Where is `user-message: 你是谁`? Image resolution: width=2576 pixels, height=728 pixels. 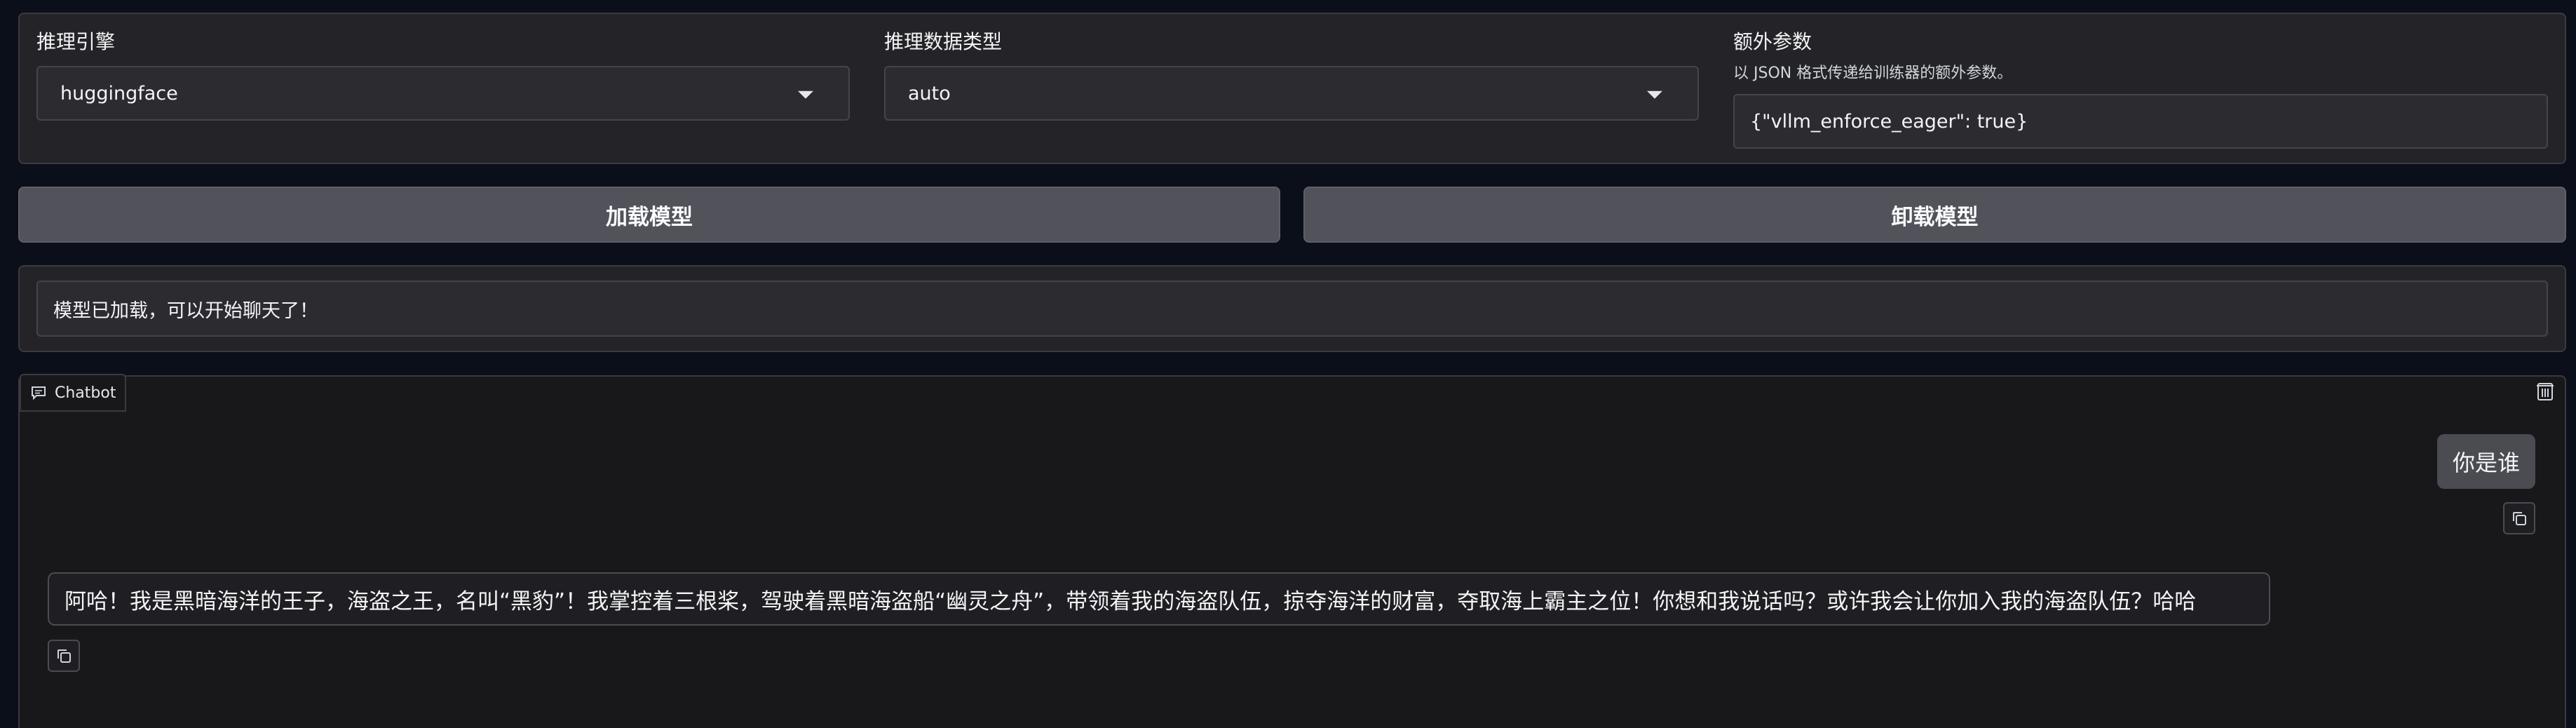
user-message: 你是谁 is located at coordinates (2485, 461).